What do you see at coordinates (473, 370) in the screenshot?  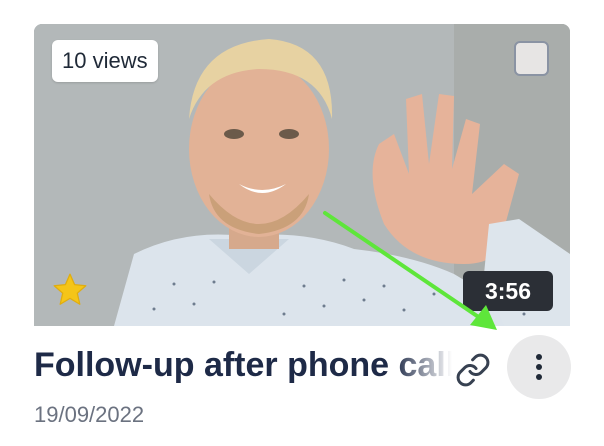 I see `link-icon` at bounding box center [473, 370].